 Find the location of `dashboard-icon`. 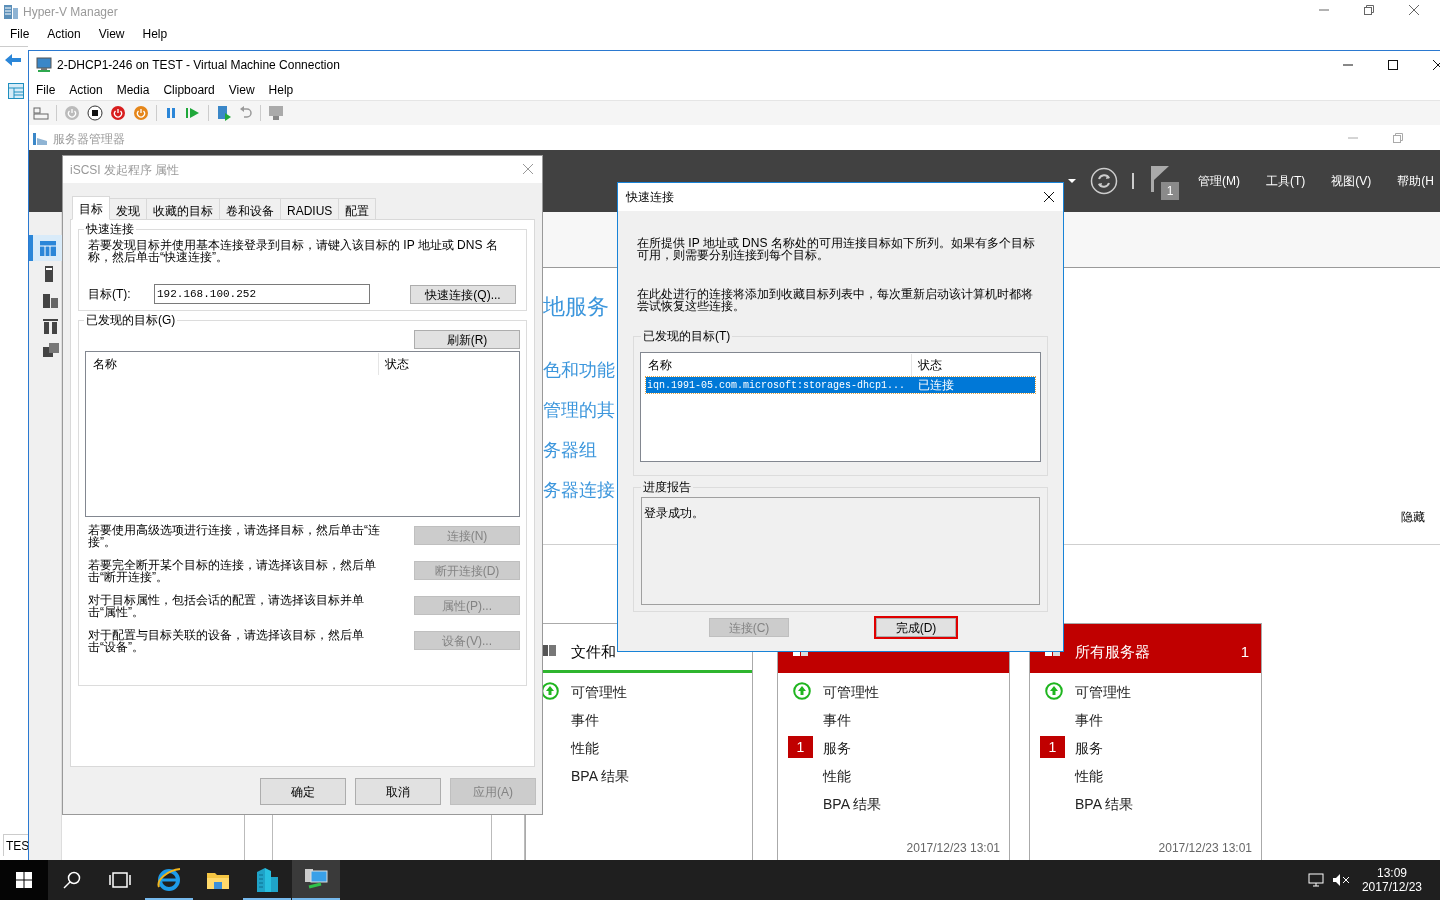

dashboard-icon is located at coordinates (47, 248).